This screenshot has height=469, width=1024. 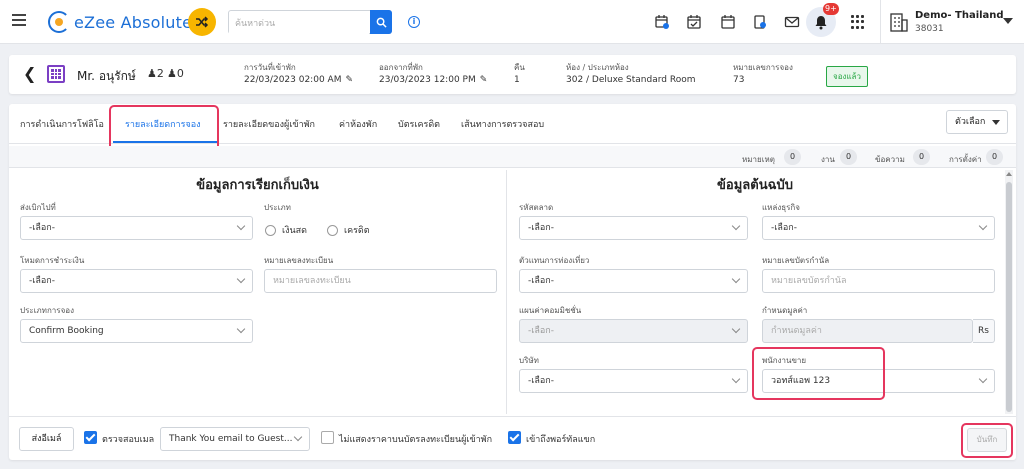 What do you see at coordinates (348, 230) in the screenshot?
I see `type-credit-radio: เครดิต` at bounding box center [348, 230].